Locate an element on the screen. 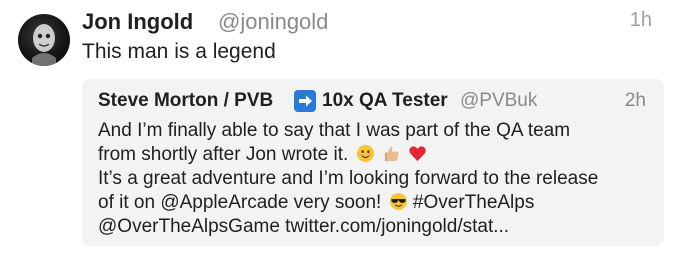  sunglasses-face-emoji-icon is located at coordinates (398, 201).